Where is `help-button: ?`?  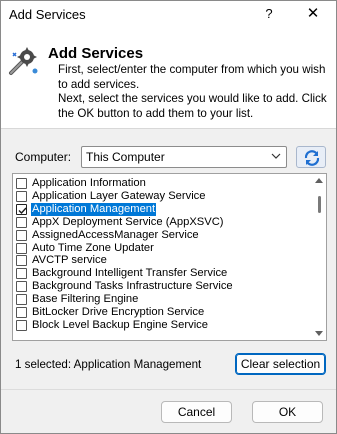
help-button: ? is located at coordinates (269, 14).